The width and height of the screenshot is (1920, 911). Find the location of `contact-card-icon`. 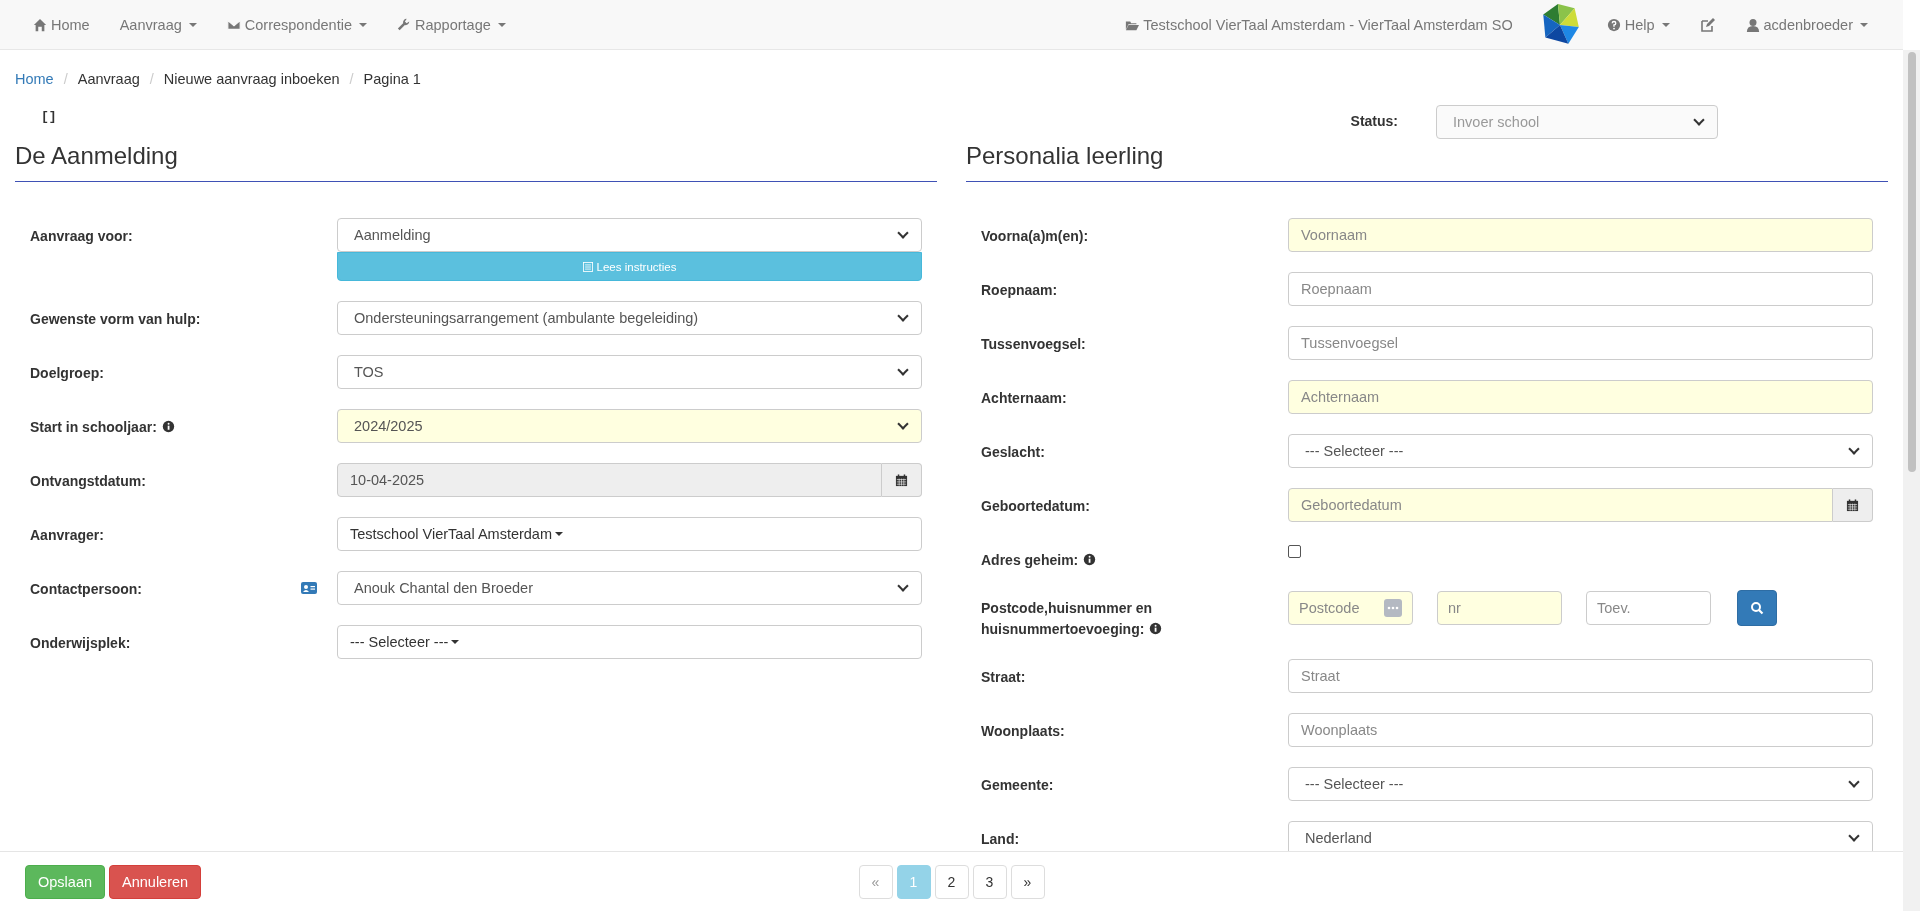

contact-card-icon is located at coordinates (309, 588).